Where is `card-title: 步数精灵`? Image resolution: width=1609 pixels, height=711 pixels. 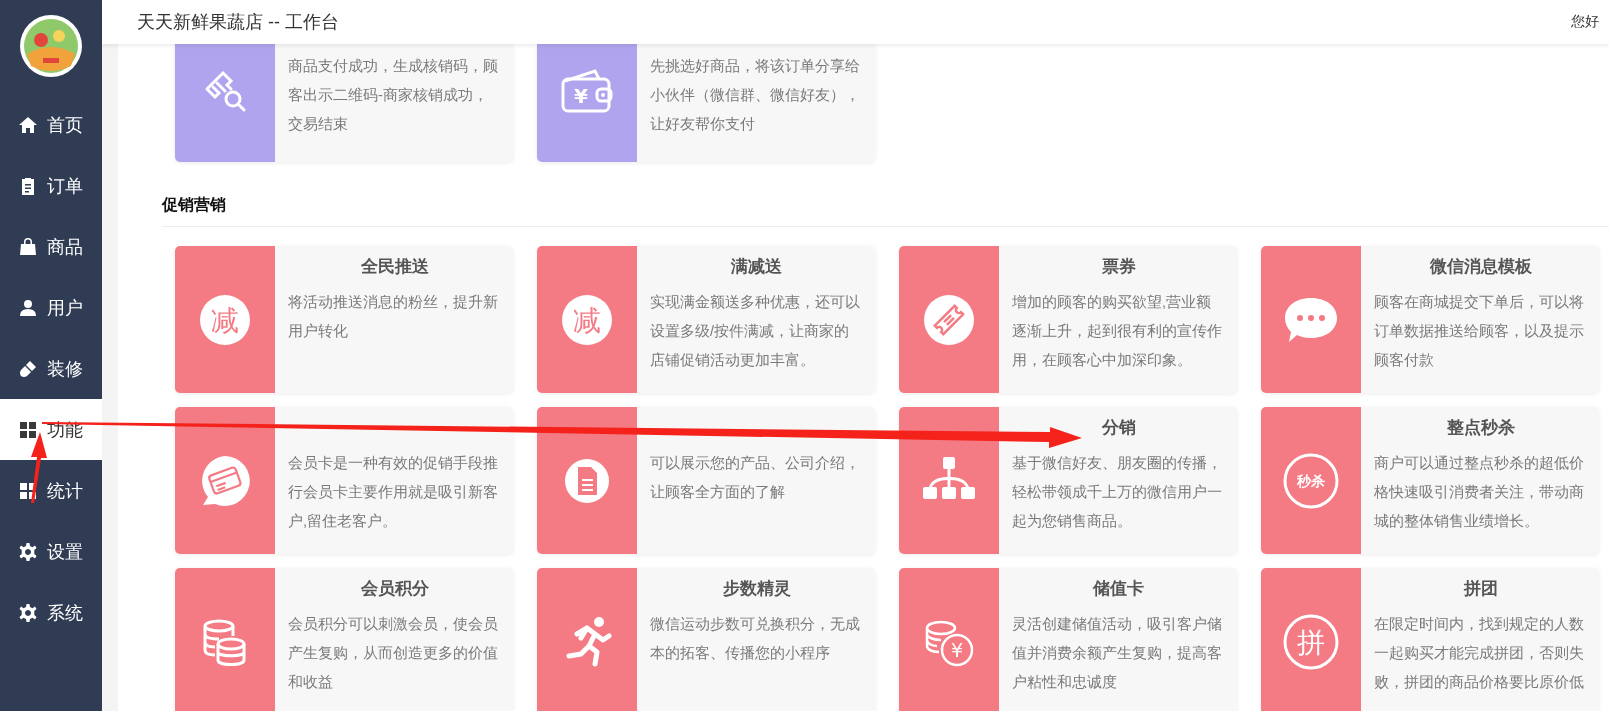 card-title: 步数精灵 is located at coordinates (756, 589).